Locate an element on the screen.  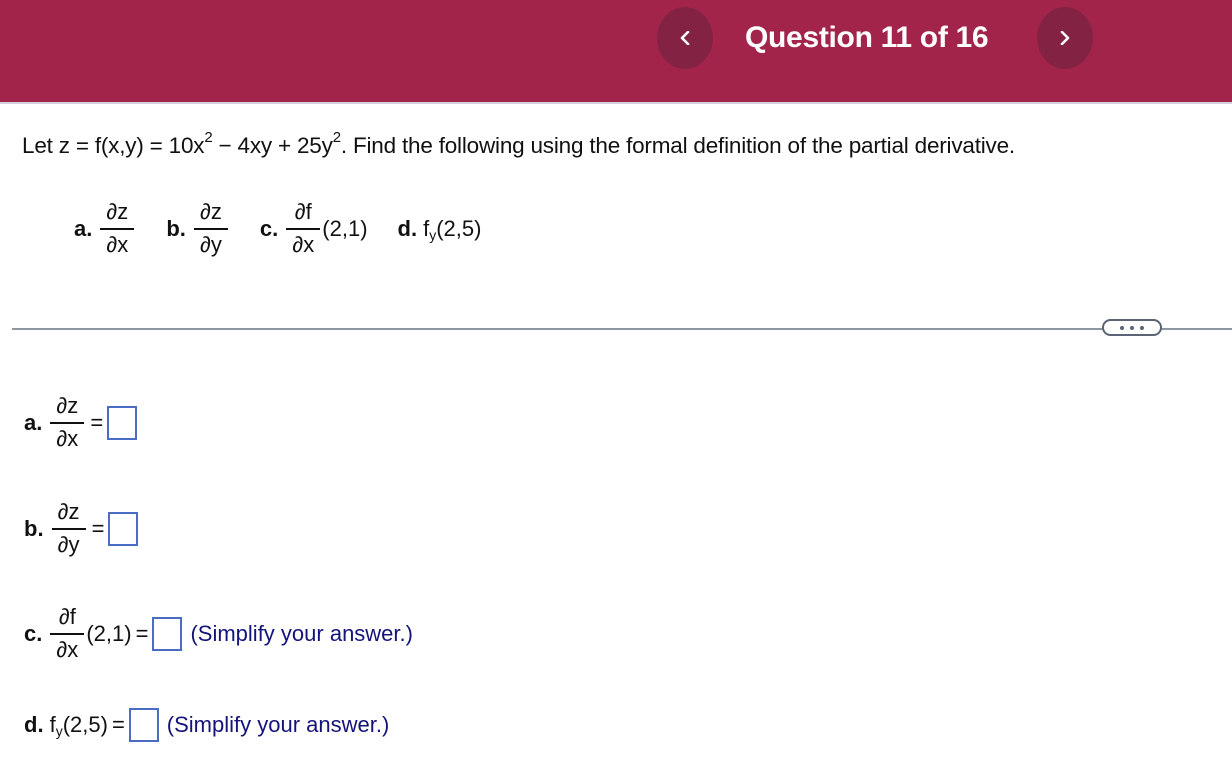
part-b: b. ∂z ∂y is located at coordinates (198, 228).